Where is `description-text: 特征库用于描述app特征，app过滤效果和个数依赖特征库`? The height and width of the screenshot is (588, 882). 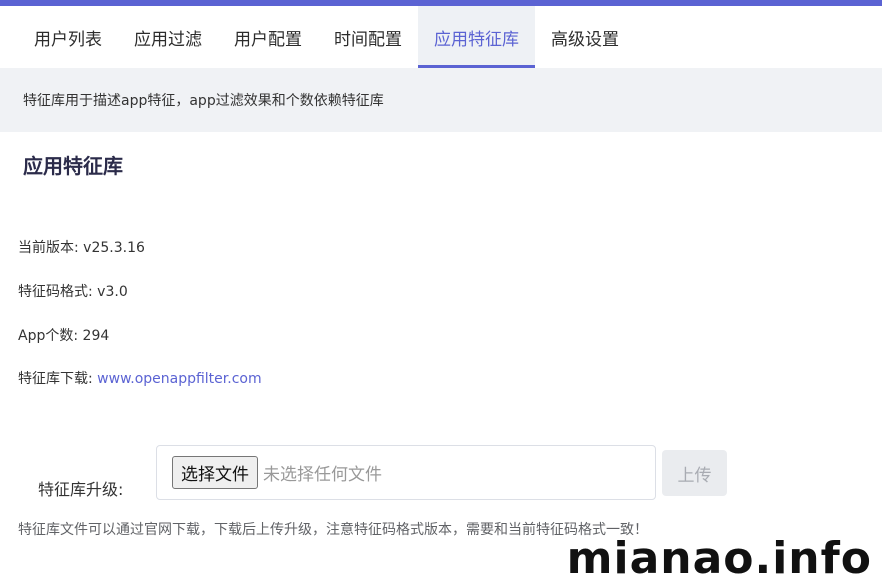 description-text: 特征库用于描述app特征，app过滤效果和个数依赖特征库 is located at coordinates (203, 101).